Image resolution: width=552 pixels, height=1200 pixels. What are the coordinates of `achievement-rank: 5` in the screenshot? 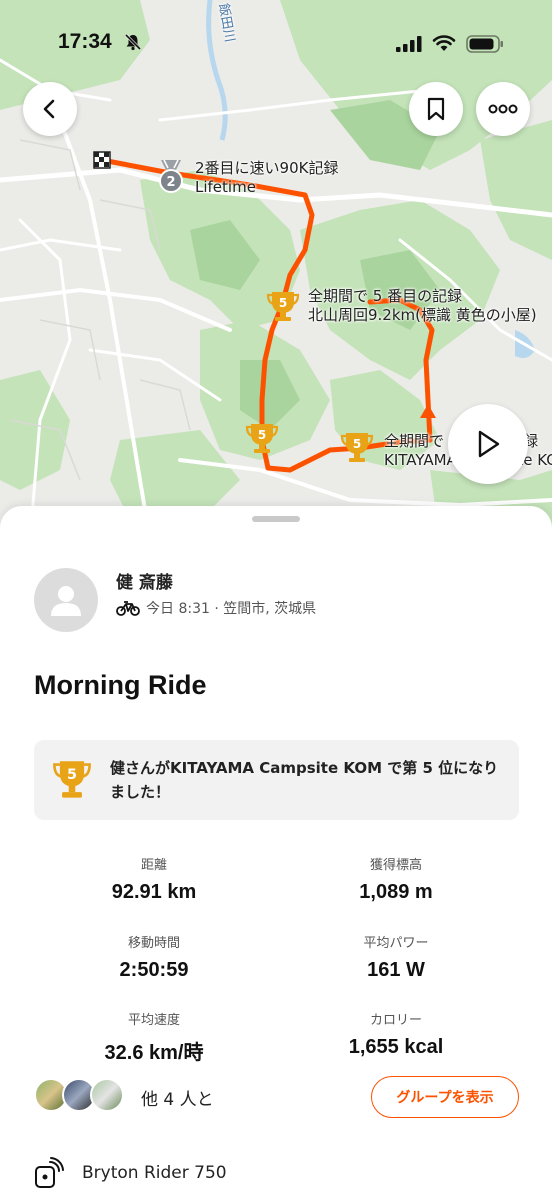 It's located at (72, 775).